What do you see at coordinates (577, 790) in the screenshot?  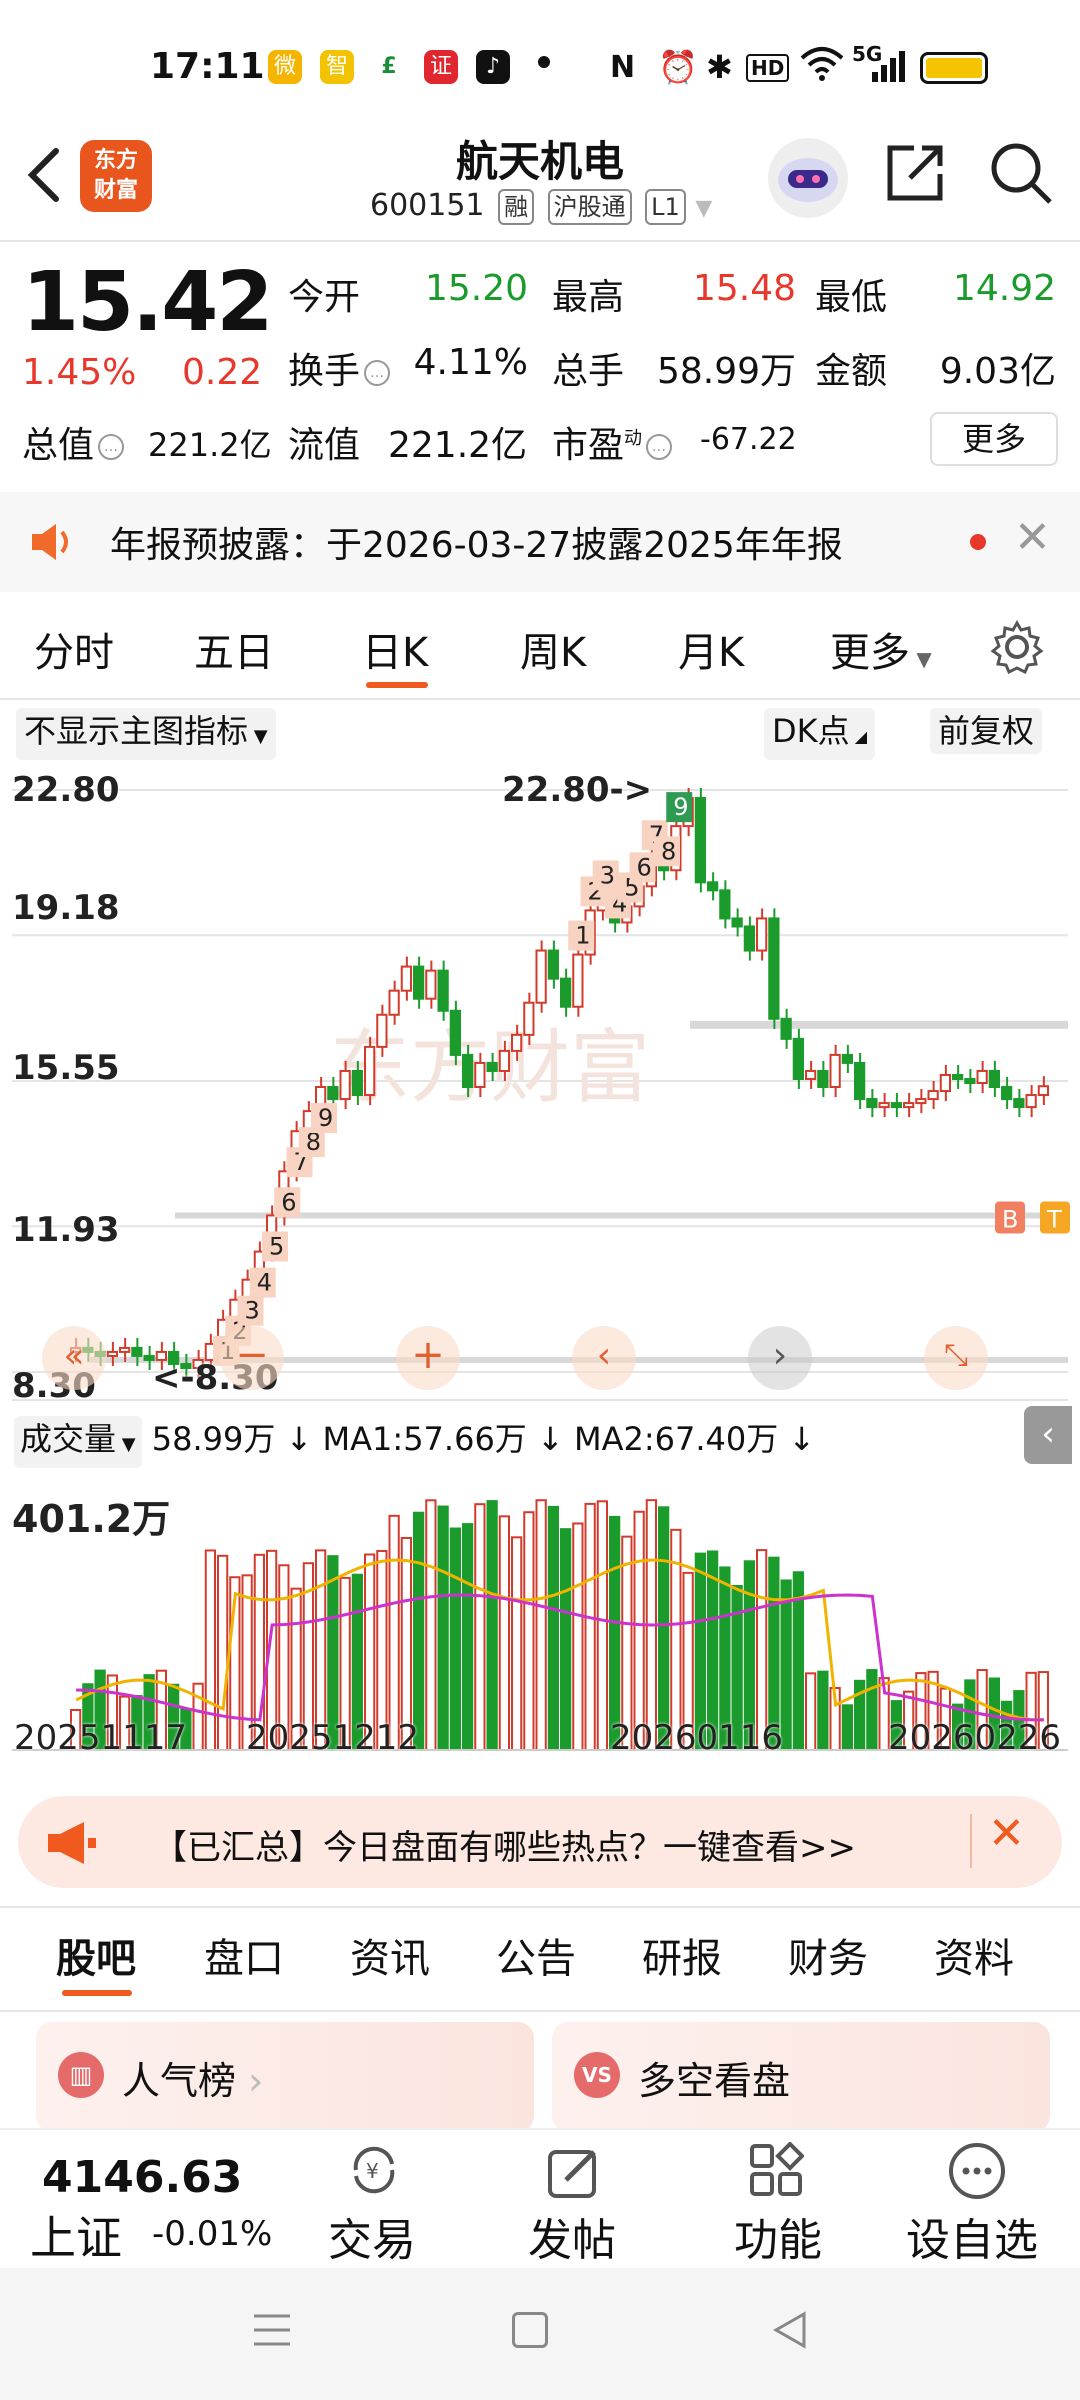 I see `high-marker: 22.80->` at bounding box center [577, 790].